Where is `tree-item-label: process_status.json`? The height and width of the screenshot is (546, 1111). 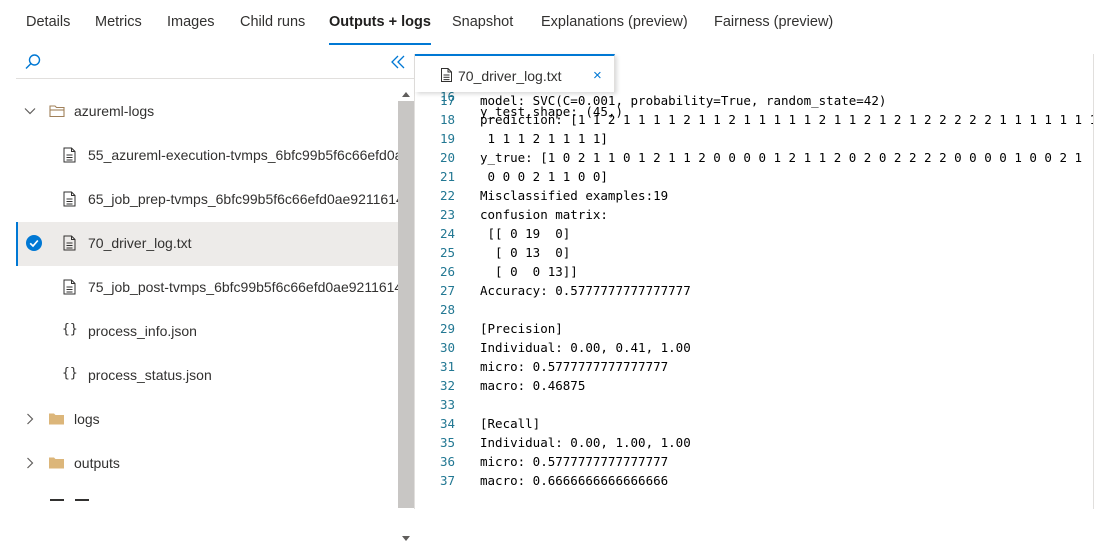
tree-item-label: process_status.json is located at coordinates (150, 375).